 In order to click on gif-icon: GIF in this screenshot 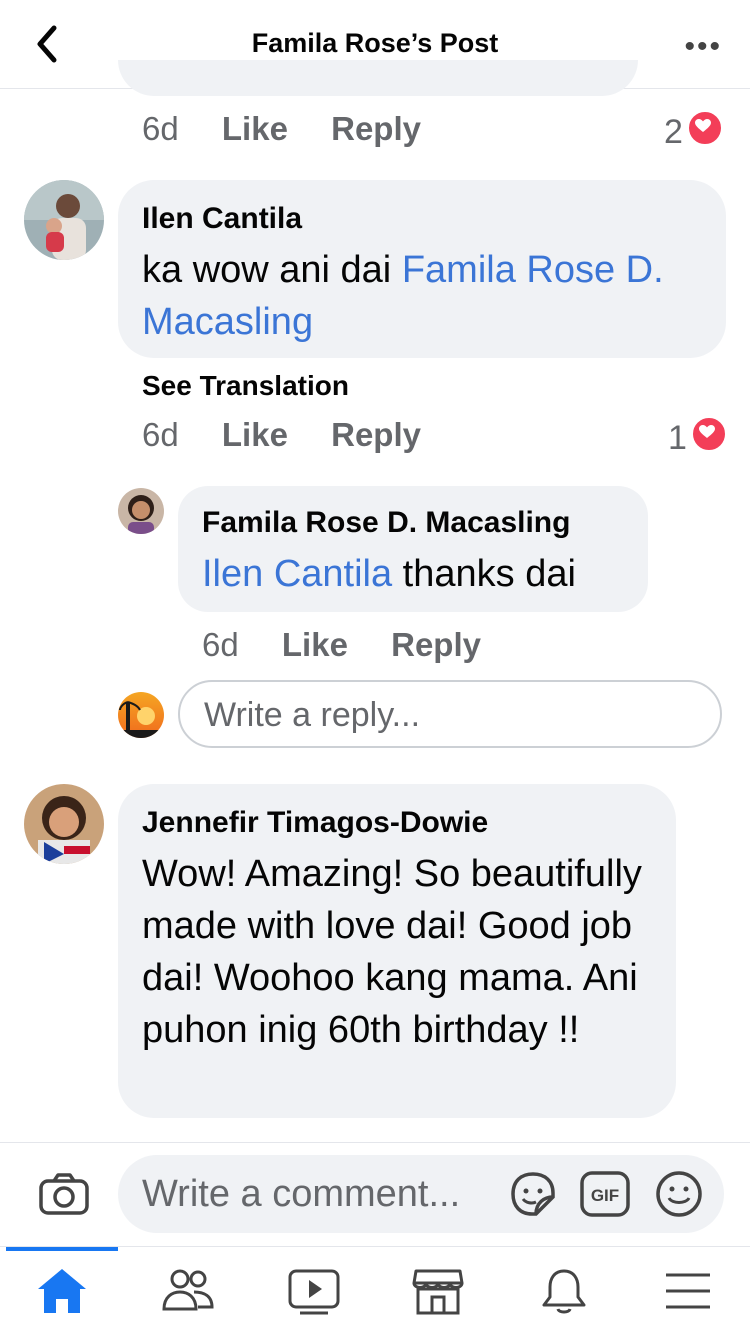, I will do `click(605, 1194)`.